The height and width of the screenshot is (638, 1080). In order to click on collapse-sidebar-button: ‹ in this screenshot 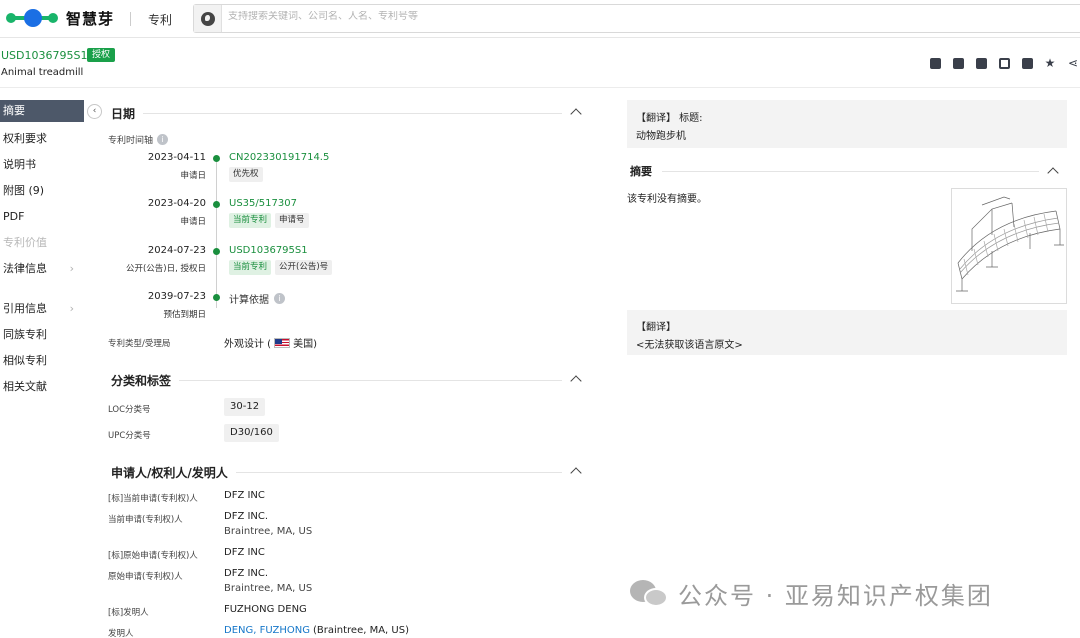, I will do `click(94, 111)`.